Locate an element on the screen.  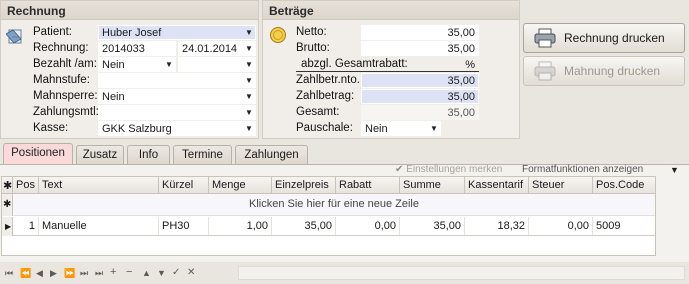
formatfunktionen-button: Formatfunktionen anzeigen is located at coordinates (582, 169).